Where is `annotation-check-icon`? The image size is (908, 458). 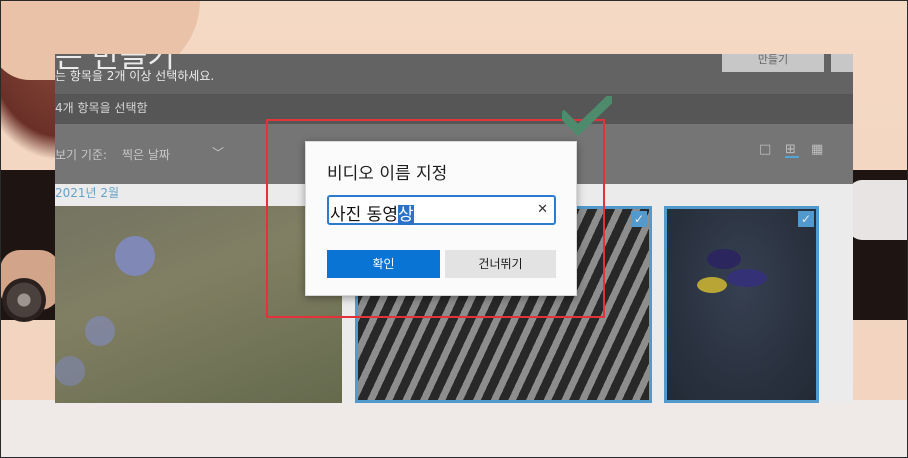 annotation-check-icon is located at coordinates (587, 116).